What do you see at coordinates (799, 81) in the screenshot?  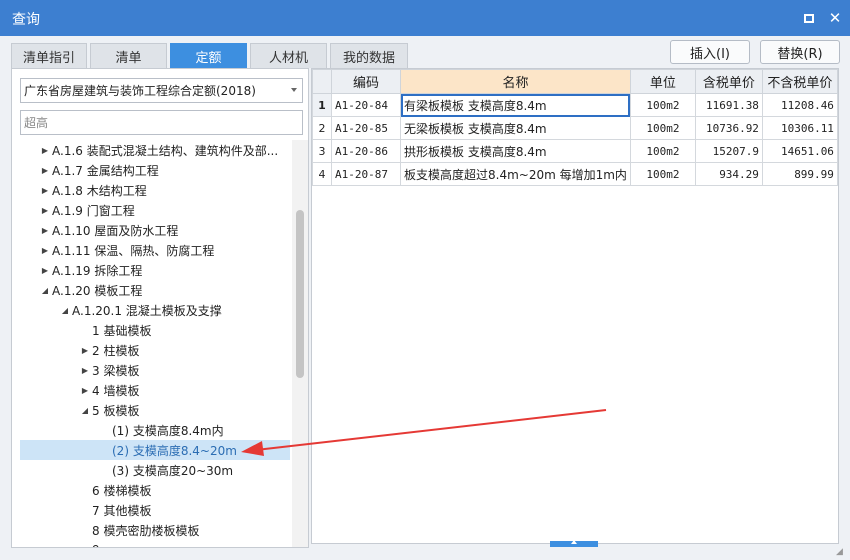 I see `header-price-notax: 不含税单价` at bounding box center [799, 81].